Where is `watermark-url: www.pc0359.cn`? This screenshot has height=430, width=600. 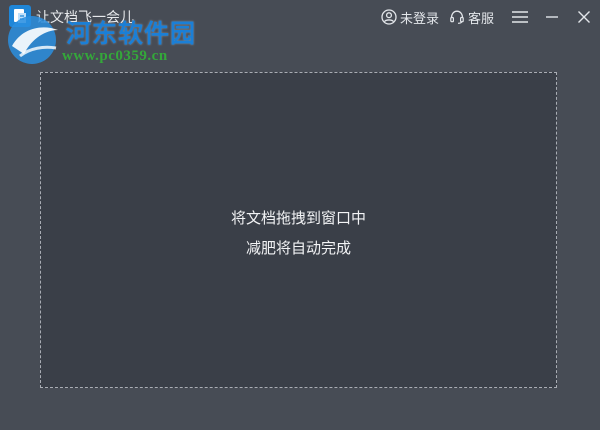
watermark-url: www.pc0359.cn is located at coordinates (115, 56).